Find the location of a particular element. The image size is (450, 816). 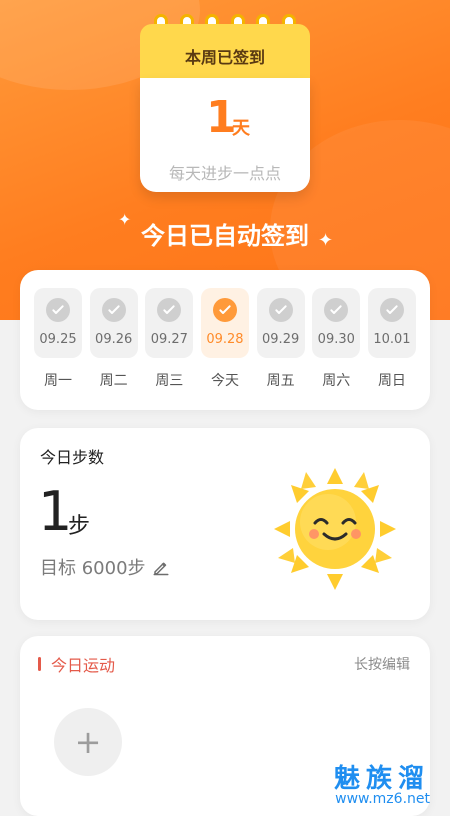

day-item: 09.28 今天 is located at coordinates (224, 339).